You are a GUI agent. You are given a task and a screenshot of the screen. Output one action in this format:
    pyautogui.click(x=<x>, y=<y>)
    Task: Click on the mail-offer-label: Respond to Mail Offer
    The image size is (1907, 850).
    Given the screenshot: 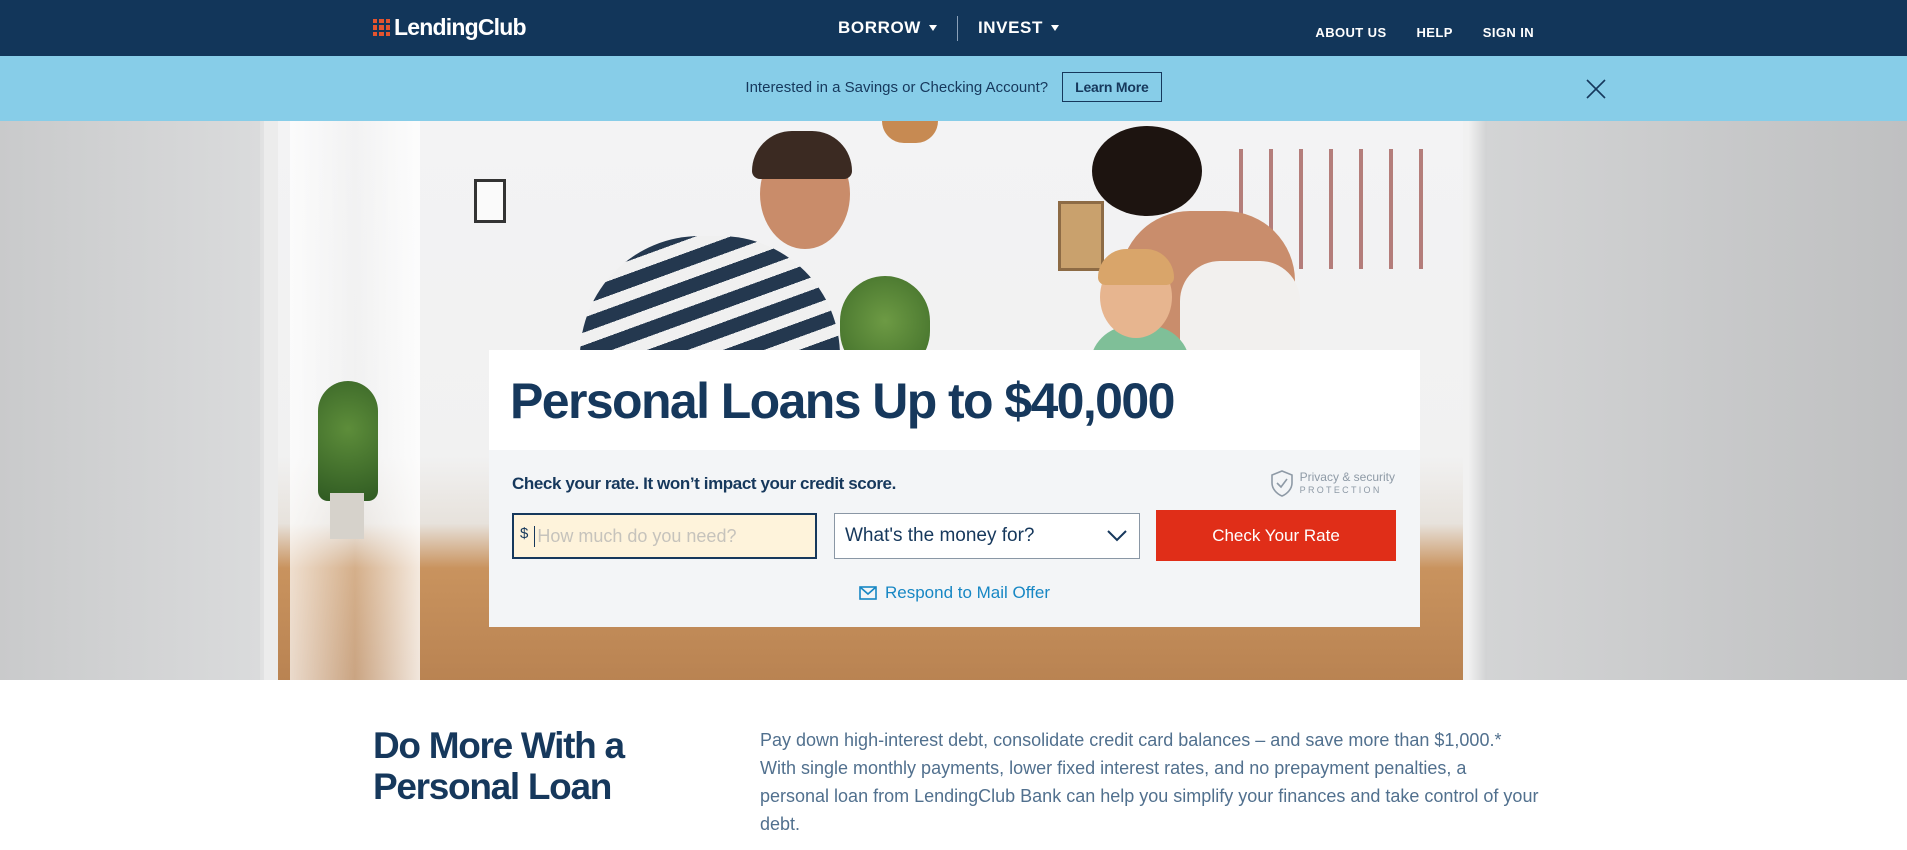 What is the action you would take?
    pyautogui.click(x=967, y=592)
    